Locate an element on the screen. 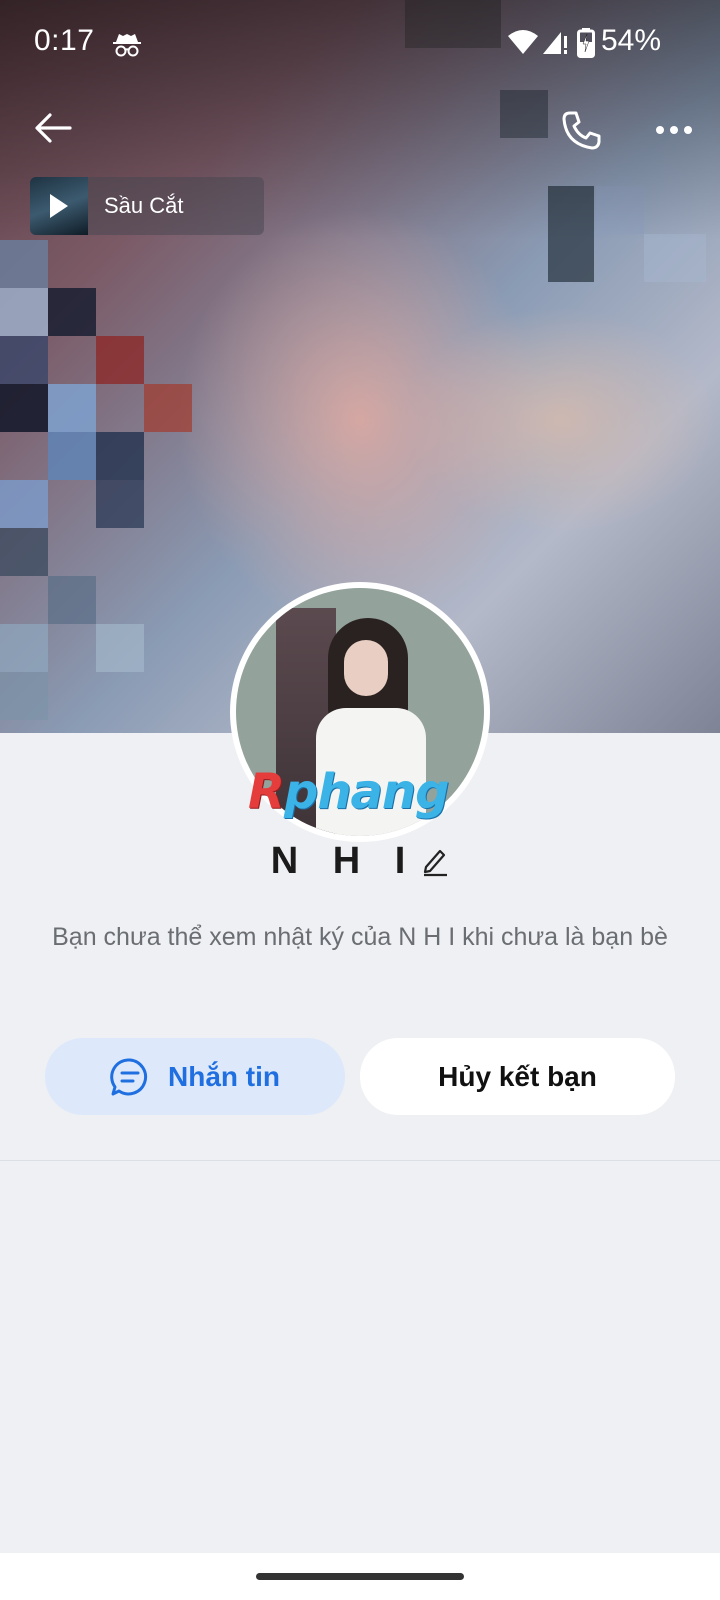  back-button is located at coordinates (52, 128).